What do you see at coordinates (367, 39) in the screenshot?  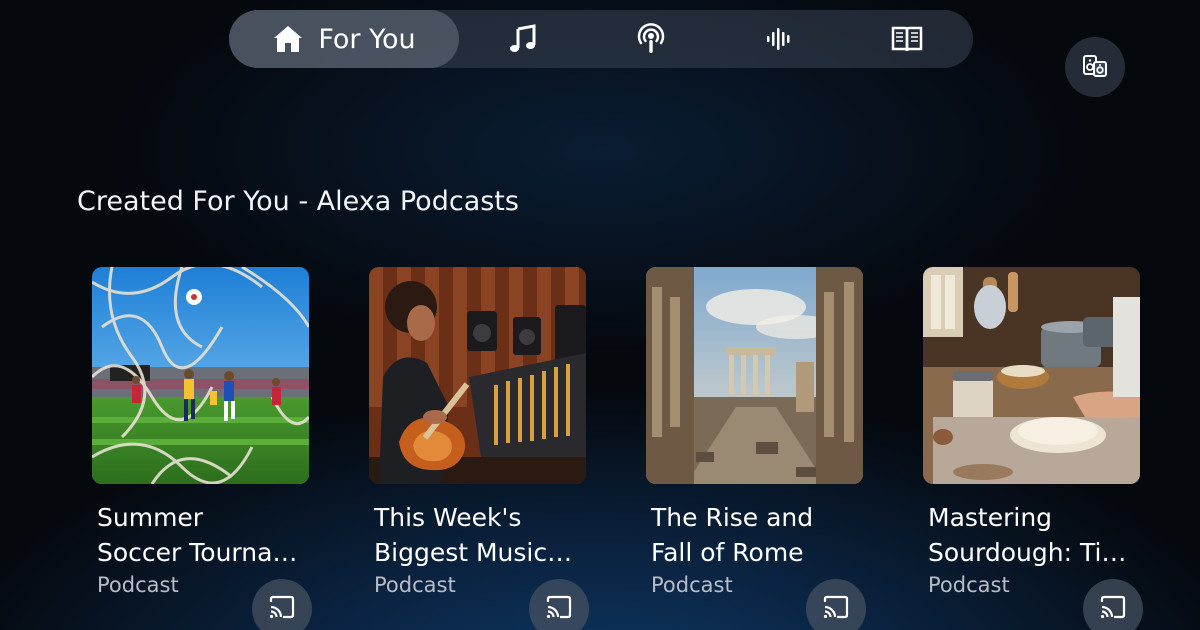 I see `nav-tab-label: For You` at bounding box center [367, 39].